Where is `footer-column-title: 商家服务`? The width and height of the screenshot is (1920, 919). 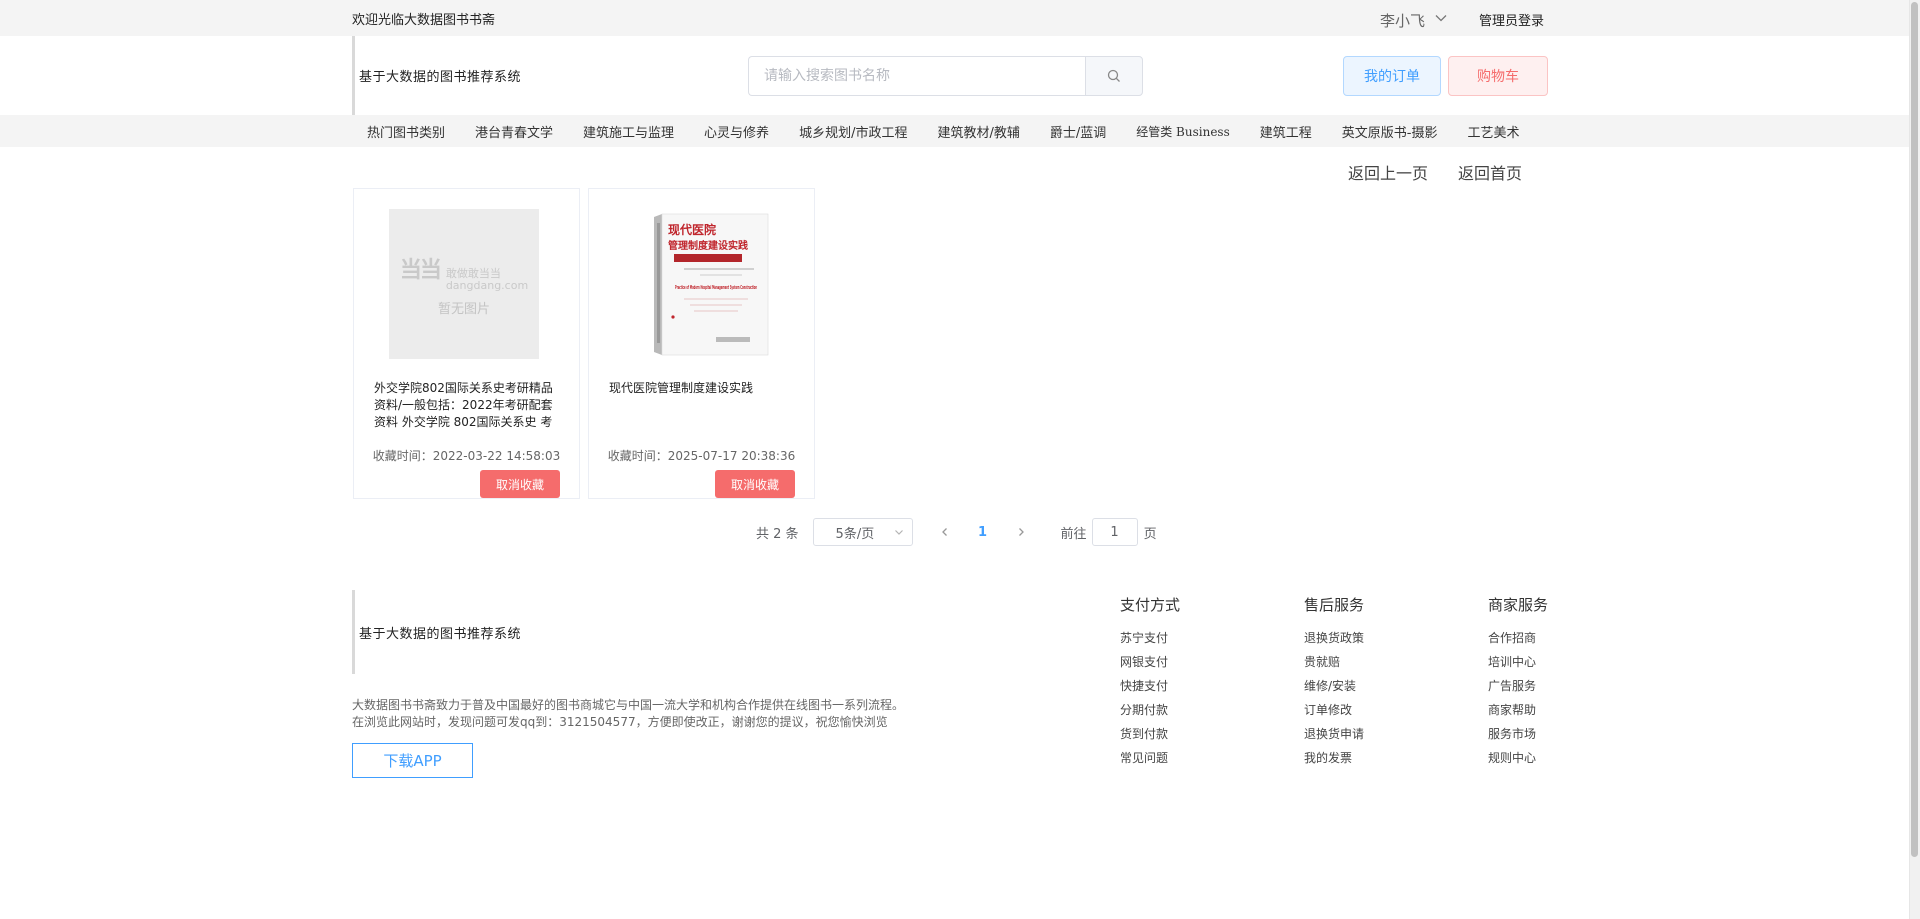 footer-column-title: 商家服务 is located at coordinates (1518, 605).